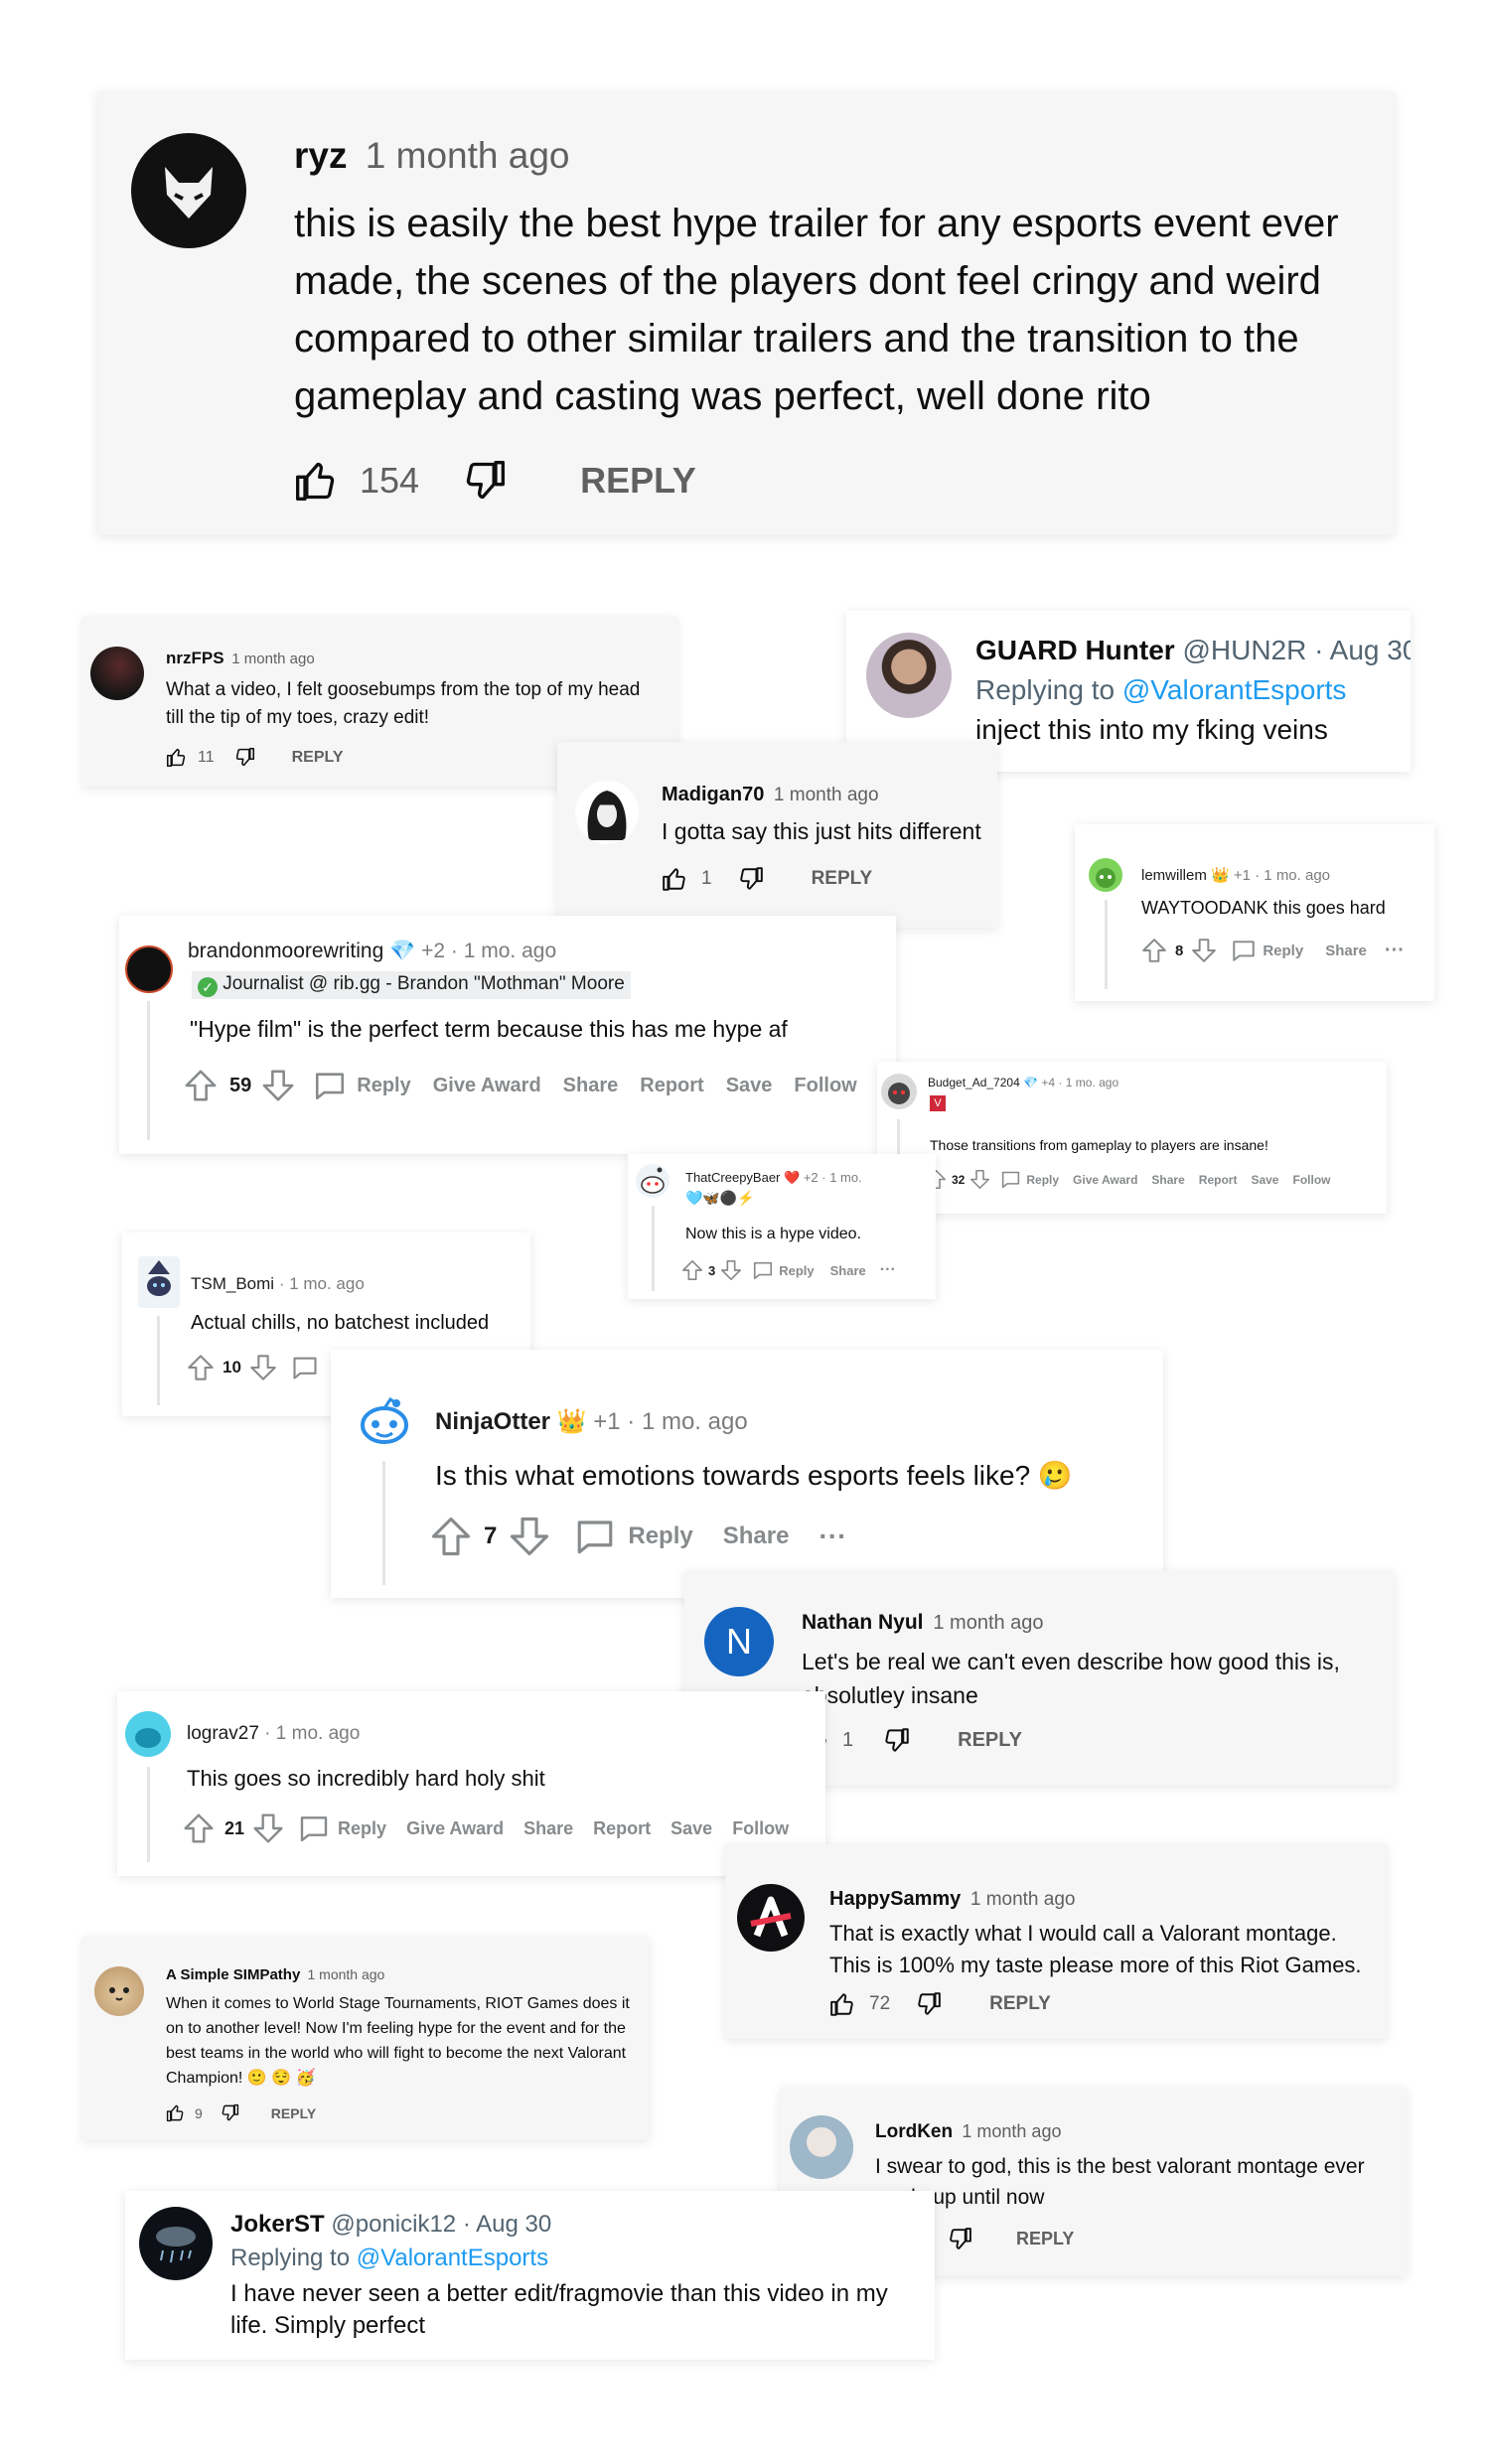 The width and height of the screenshot is (1490, 2464). I want to click on username: A Simple SIMPathy, so click(233, 1974).